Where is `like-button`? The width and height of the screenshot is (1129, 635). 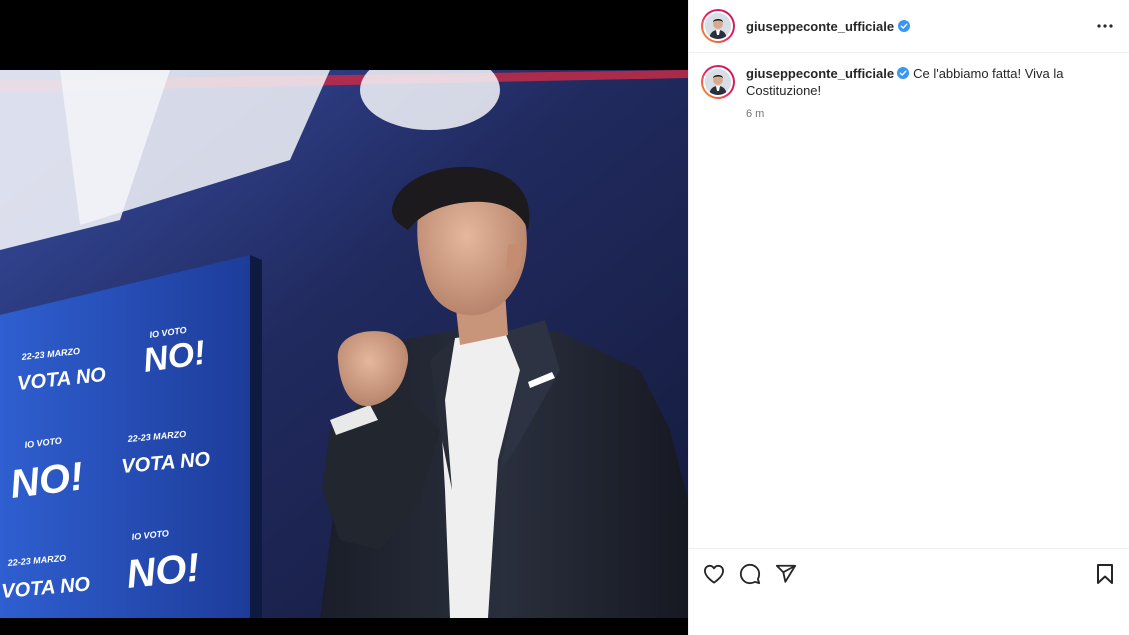 like-button is located at coordinates (714, 574).